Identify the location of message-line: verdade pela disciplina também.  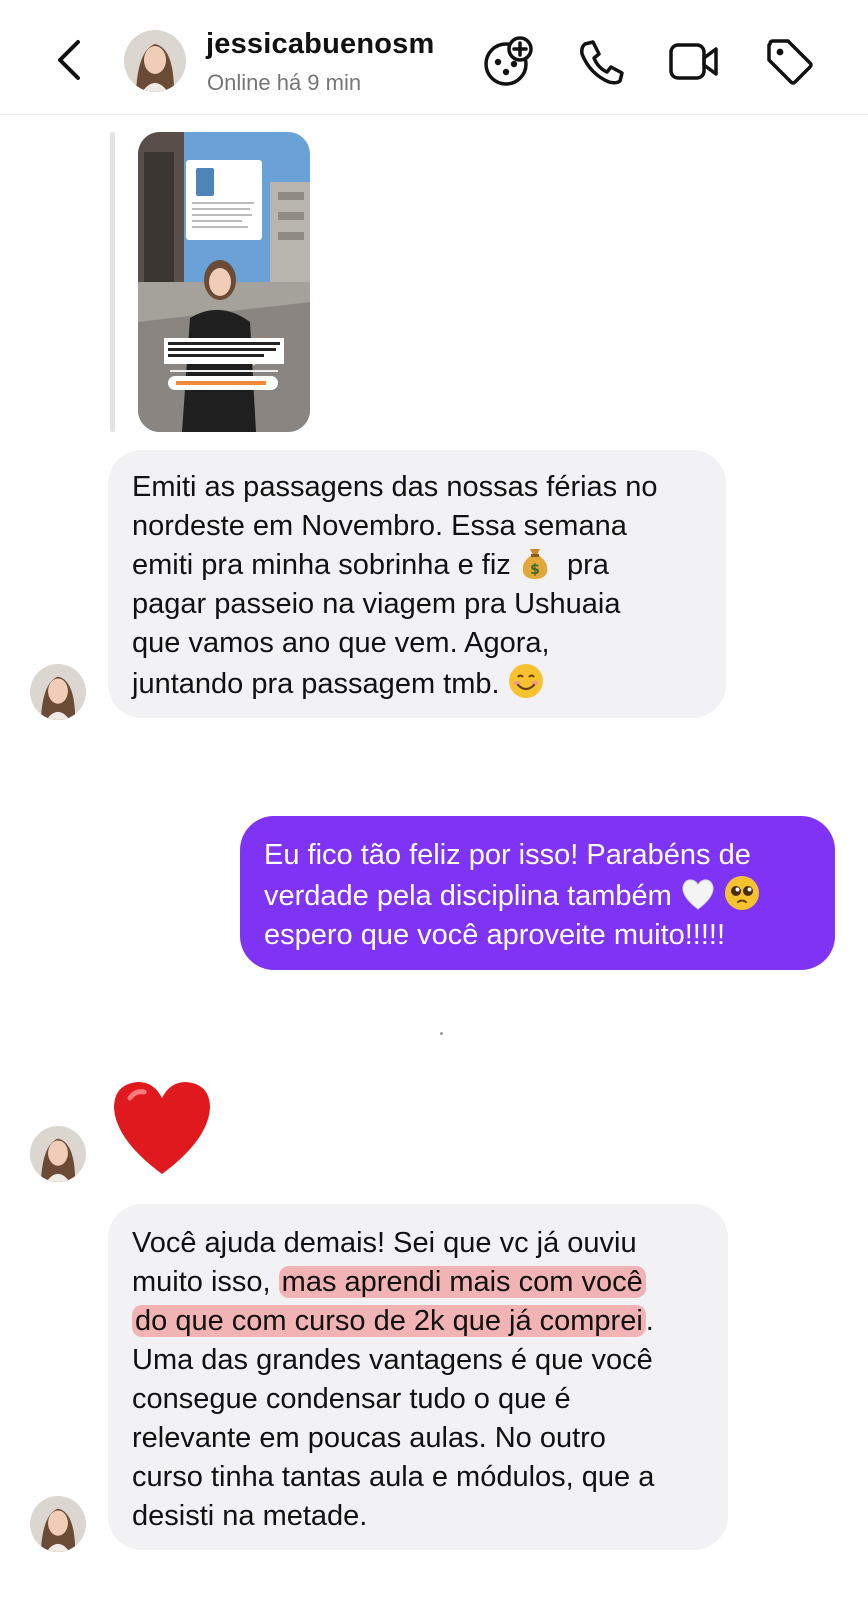
(539, 895).